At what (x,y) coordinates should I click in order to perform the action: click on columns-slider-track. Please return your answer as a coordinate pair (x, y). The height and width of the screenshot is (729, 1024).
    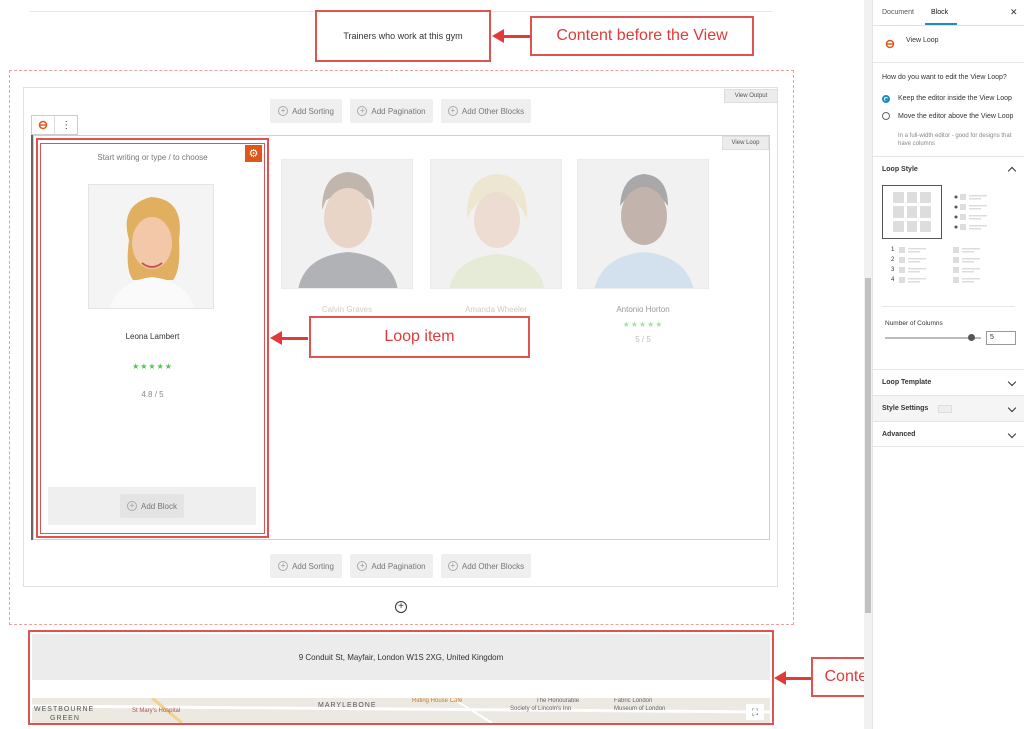
    Looking at the image, I should click on (933, 338).